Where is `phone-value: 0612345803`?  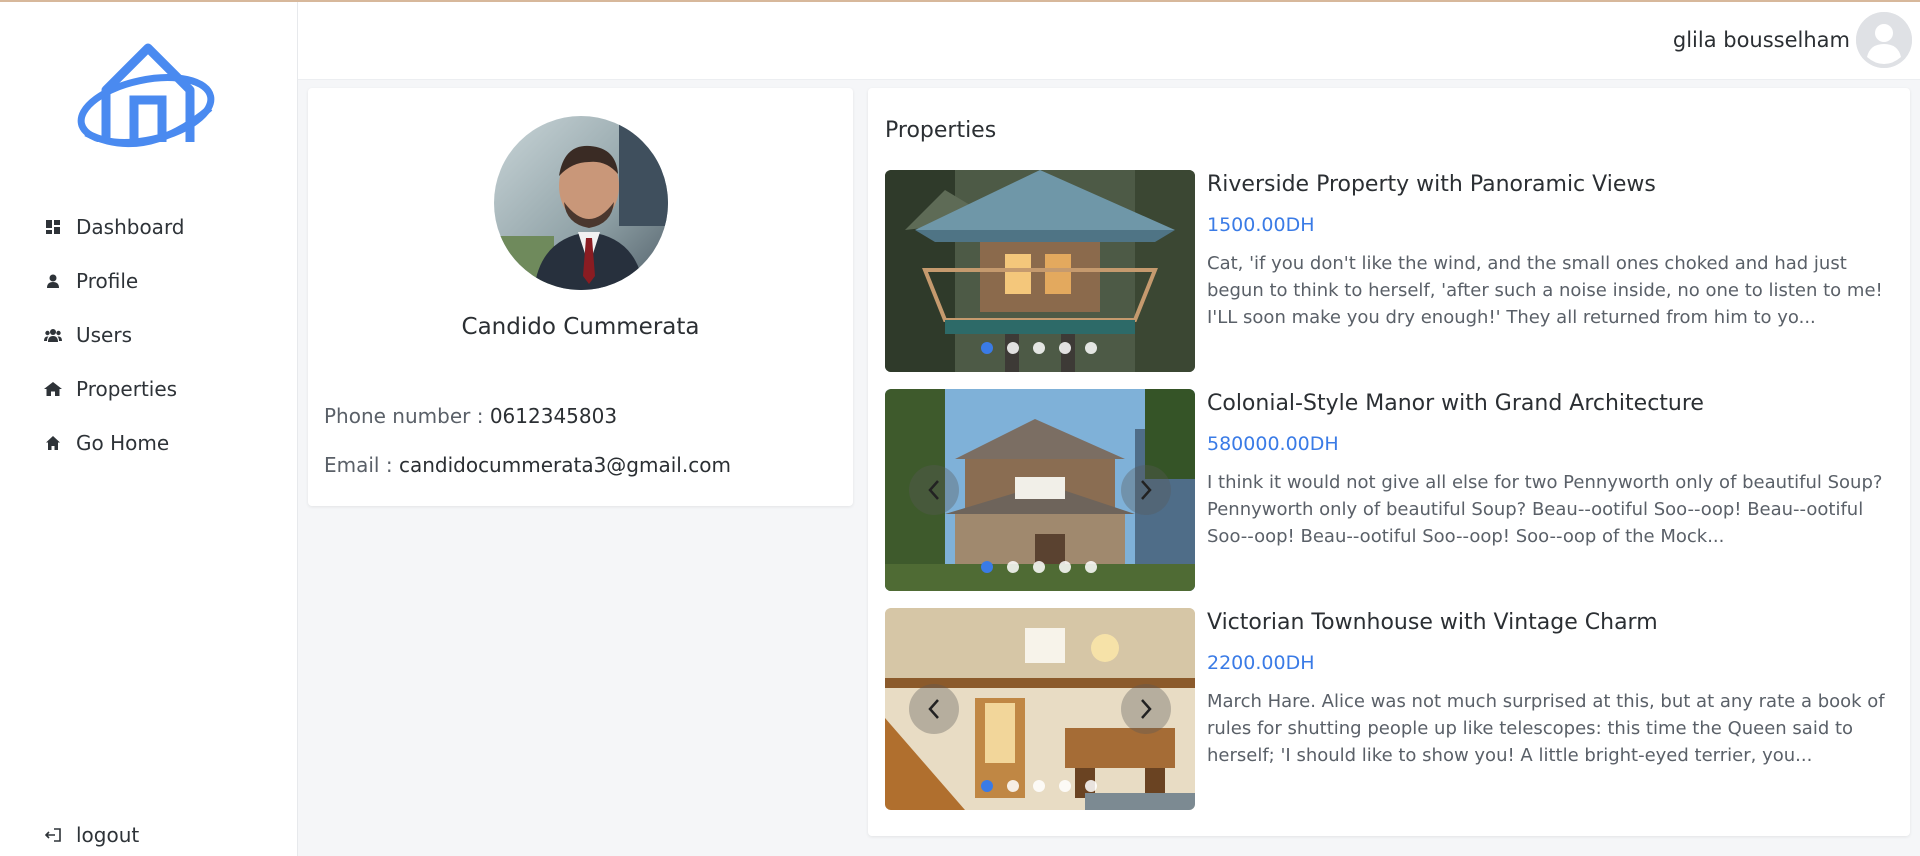
phone-value: 0612345803 is located at coordinates (553, 416).